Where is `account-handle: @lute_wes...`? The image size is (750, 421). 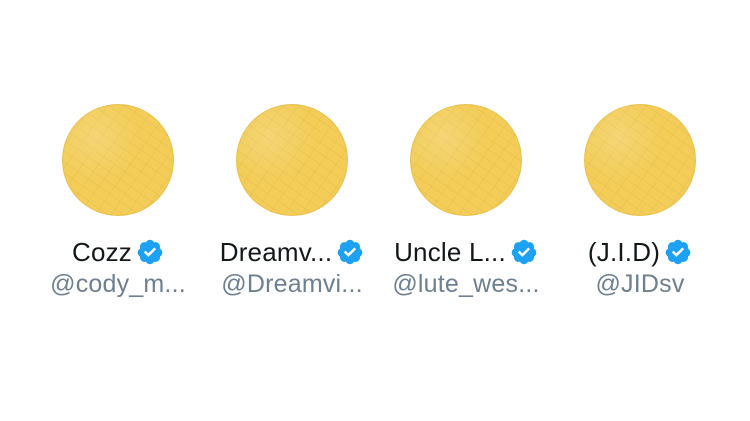
account-handle: @lute_wes... is located at coordinates (466, 284).